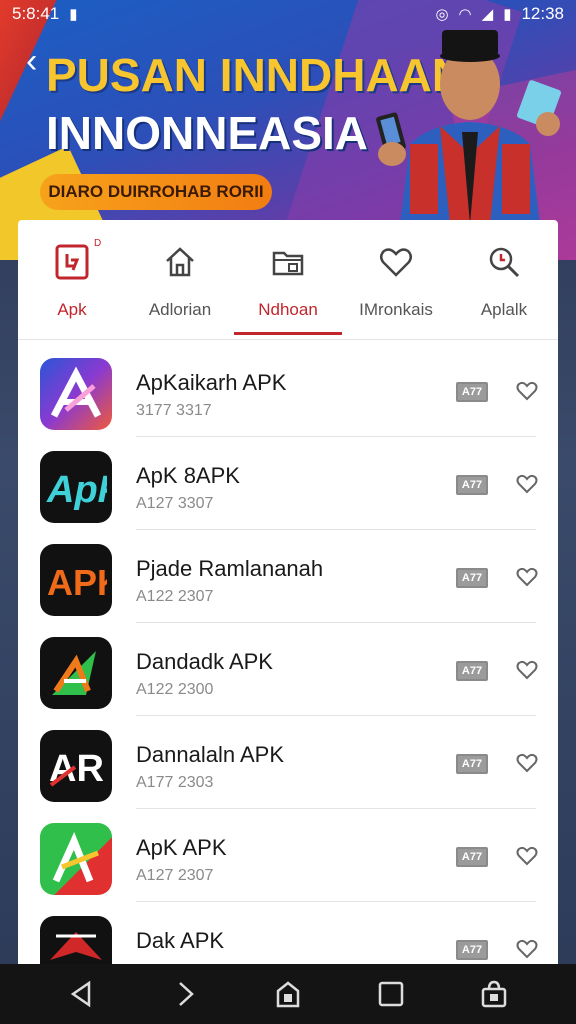 The height and width of the screenshot is (1024, 576). What do you see at coordinates (288, 669) in the screenshot?
I see `list-item: Dandadk APK A122 2300 A77` at bounding box center [288, 669].